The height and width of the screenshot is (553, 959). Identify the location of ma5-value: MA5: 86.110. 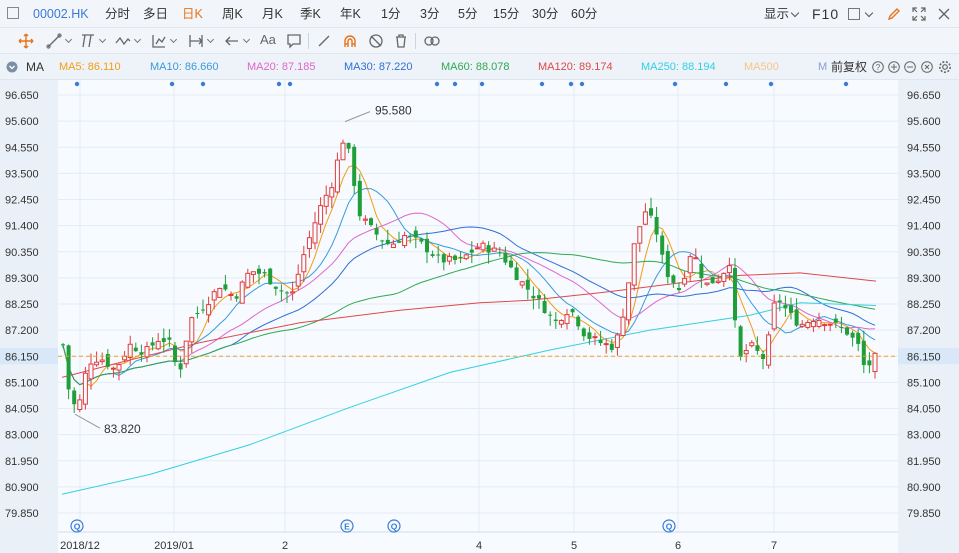
(90, 67).